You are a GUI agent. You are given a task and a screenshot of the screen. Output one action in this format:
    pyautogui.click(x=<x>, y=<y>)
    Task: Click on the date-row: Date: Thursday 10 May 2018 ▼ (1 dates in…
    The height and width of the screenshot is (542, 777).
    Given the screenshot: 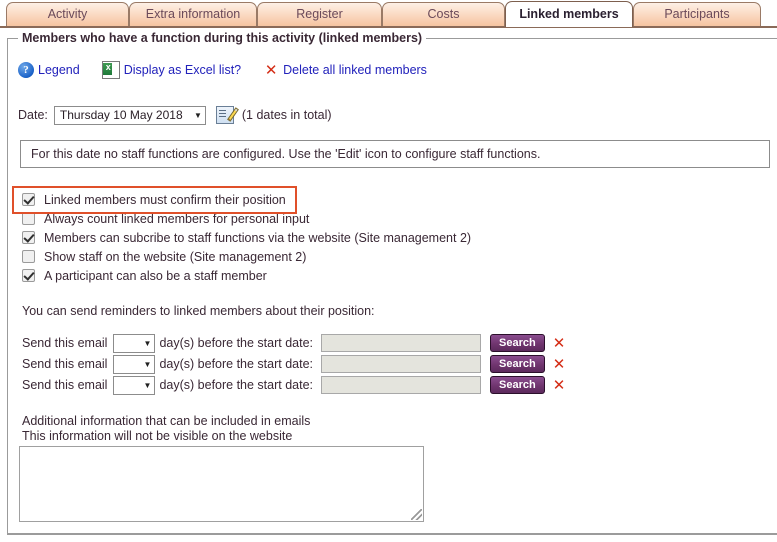 What is the action you would take?
    pyautogui.click(x=175, y=115)
    